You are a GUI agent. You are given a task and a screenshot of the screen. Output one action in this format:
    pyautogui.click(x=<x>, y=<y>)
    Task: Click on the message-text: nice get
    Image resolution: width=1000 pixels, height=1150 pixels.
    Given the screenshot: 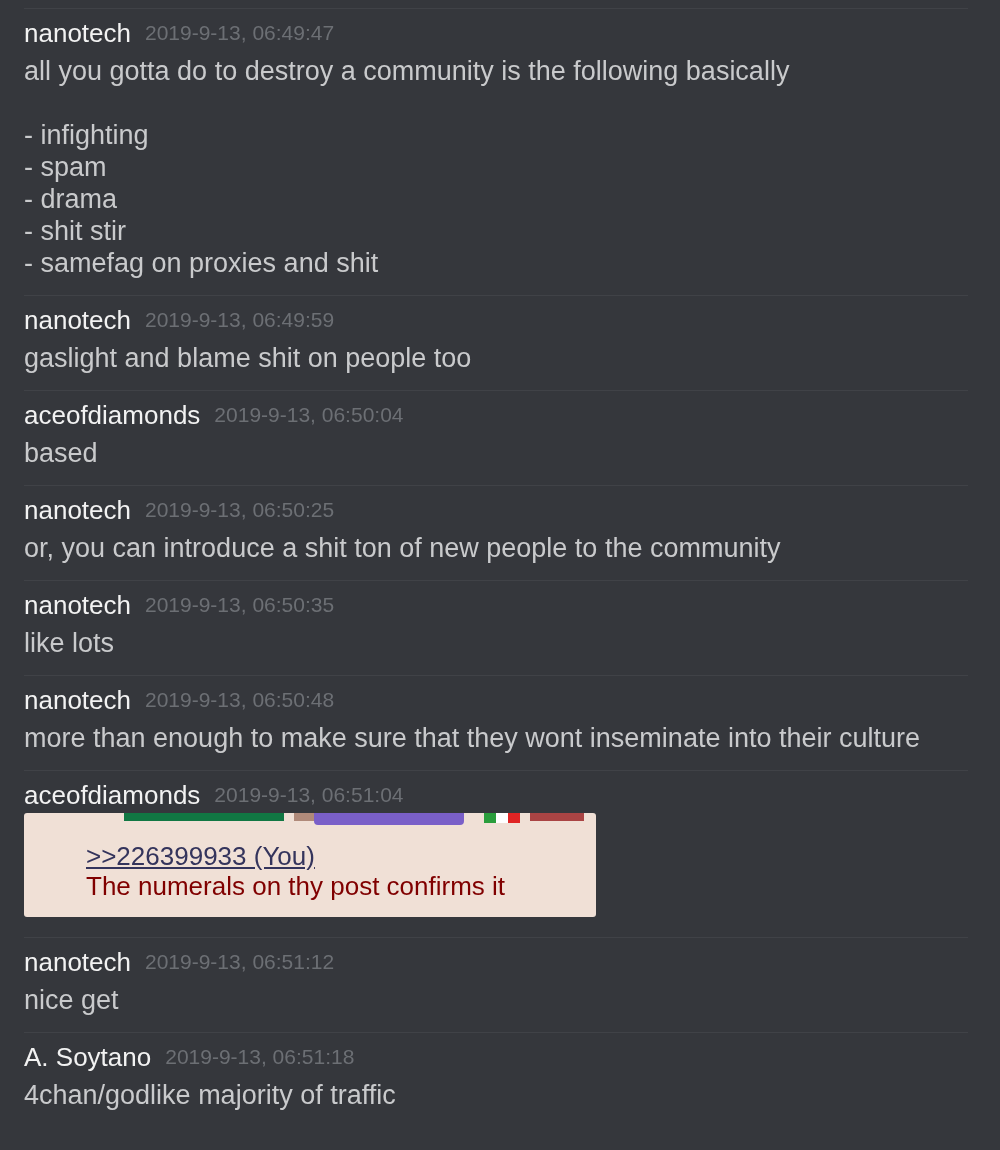 What is the action you would take?
    pyautogui.click(x=72, y=1000)
    